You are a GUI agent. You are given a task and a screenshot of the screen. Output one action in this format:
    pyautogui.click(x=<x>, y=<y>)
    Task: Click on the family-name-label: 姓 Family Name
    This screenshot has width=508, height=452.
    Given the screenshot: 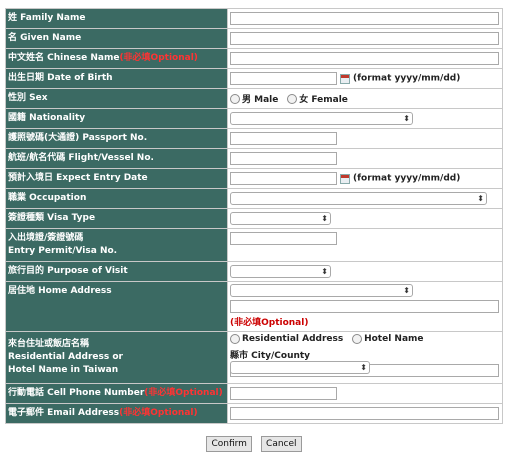 What is the action you would take?
    pyautogui.click(x=116, y=18)
    